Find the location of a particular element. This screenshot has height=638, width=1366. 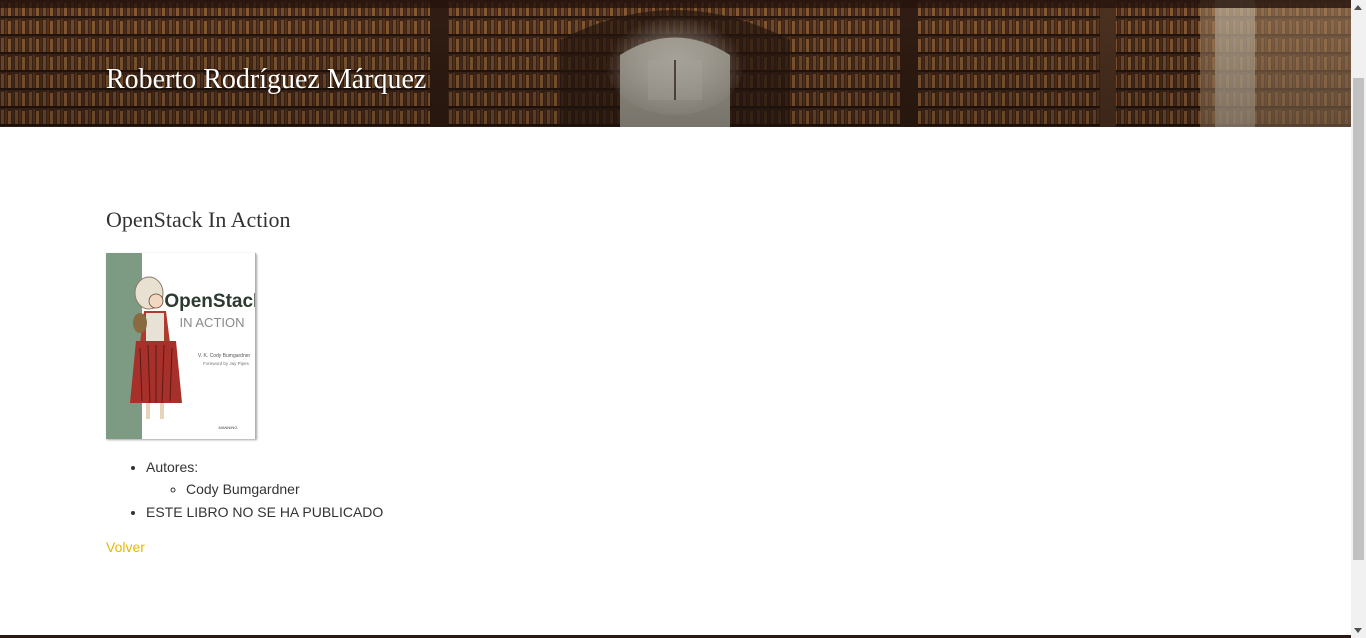

book-title: OpenStack In Action is located at coordinates (198, 219).